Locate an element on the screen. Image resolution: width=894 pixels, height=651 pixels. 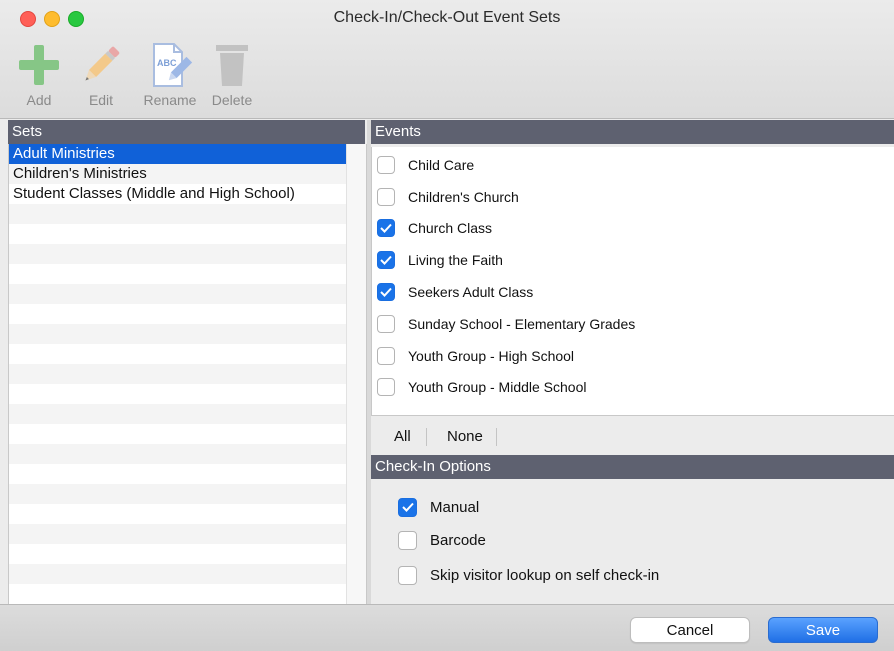
option-barcode: Barcode is located at coordinates (442, 540).